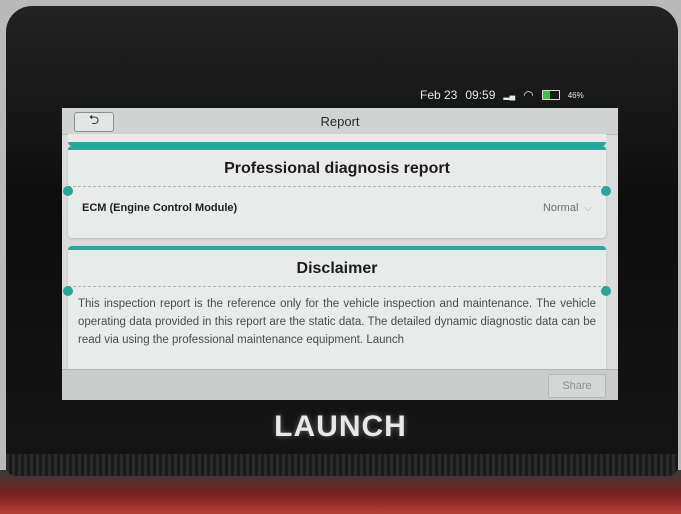 Image resolution: width=681 pixels, height=514 pixels. I want to click on page-title: Report, so click(340, 121).